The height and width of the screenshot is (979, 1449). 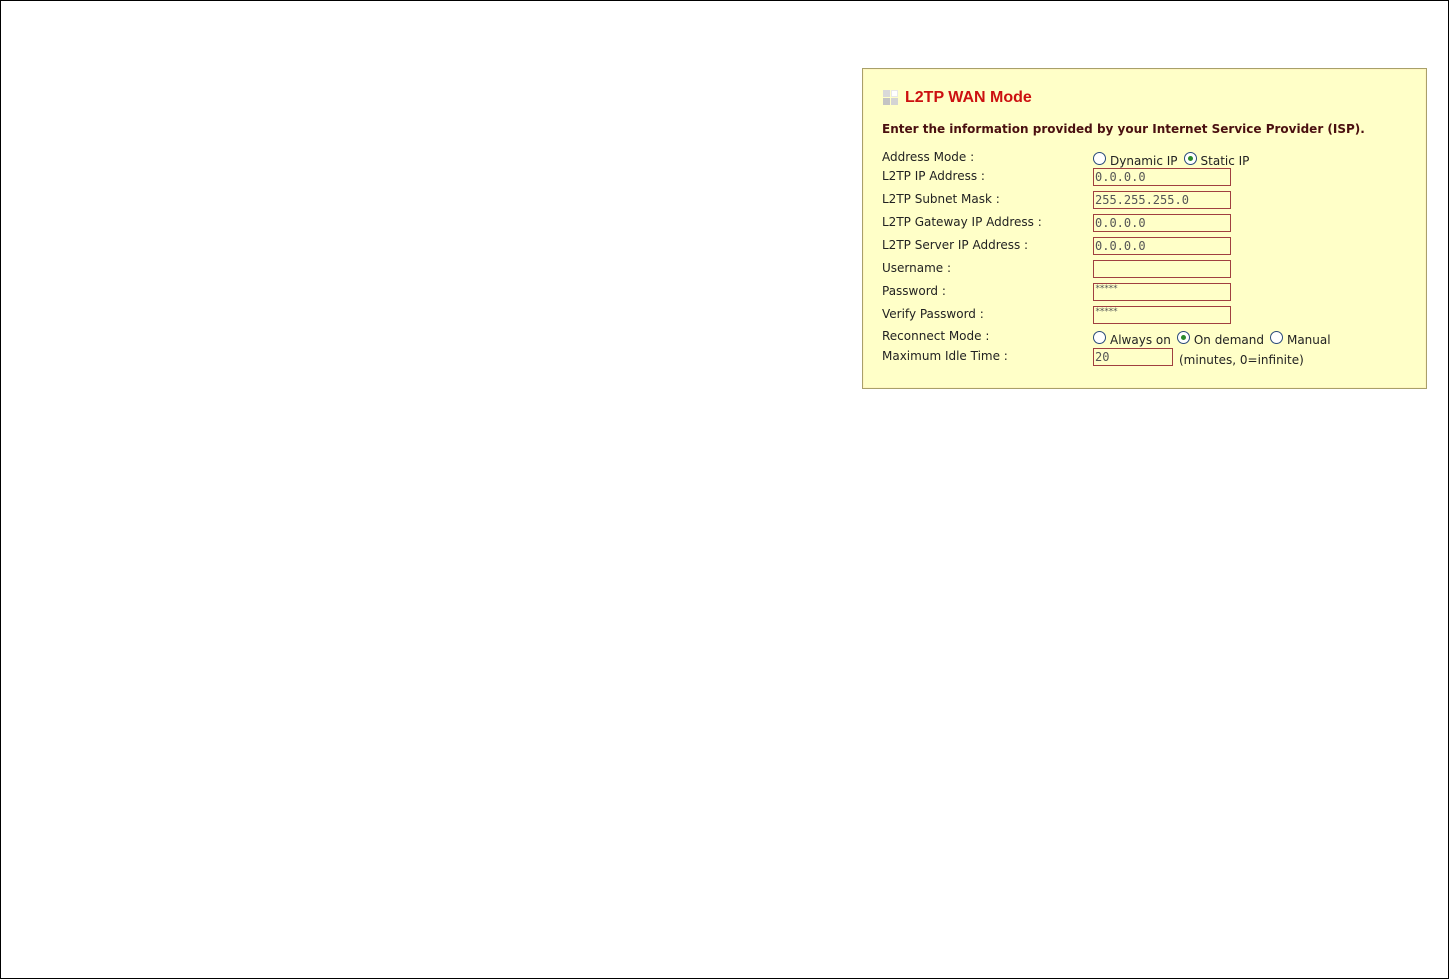 I want to click on panel-header: L2TP WAN Mode, so click(x=957, y=98).